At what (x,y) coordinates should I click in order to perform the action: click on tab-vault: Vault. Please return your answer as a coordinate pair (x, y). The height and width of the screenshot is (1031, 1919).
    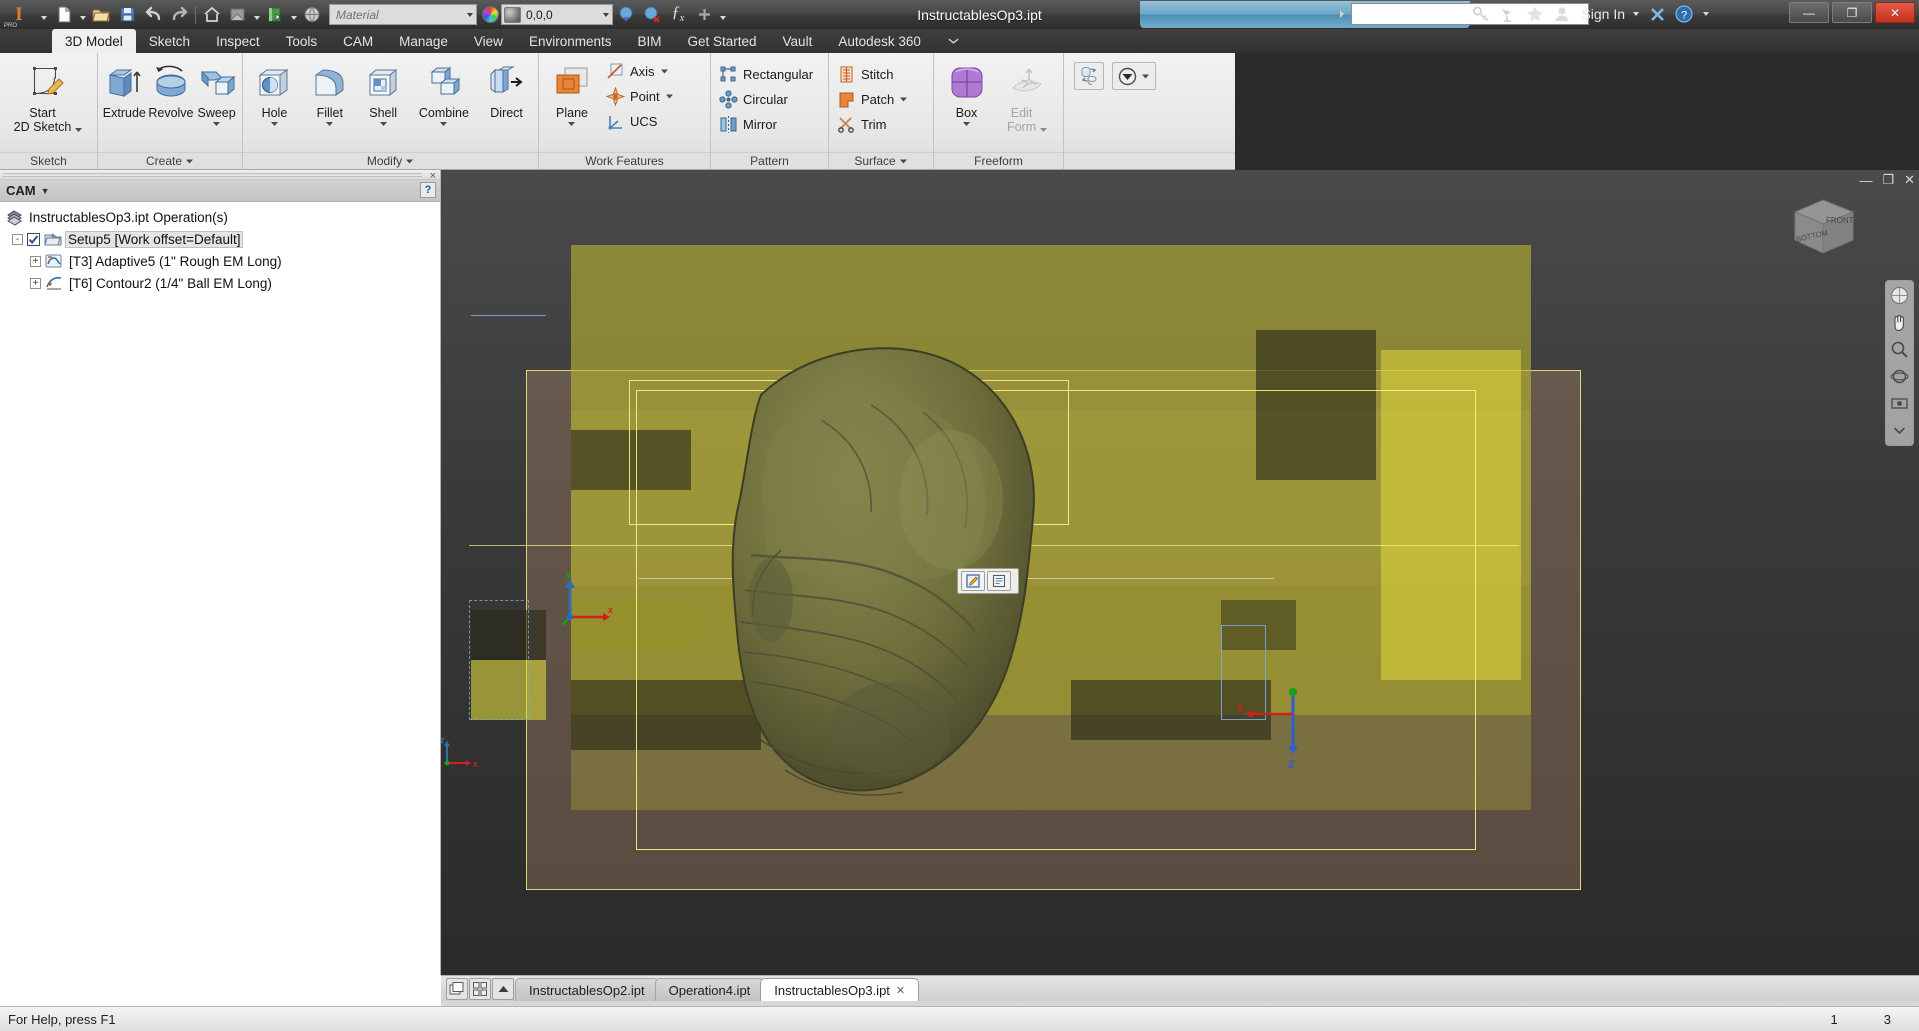
    Looking at the image, I should click on (798, 41).